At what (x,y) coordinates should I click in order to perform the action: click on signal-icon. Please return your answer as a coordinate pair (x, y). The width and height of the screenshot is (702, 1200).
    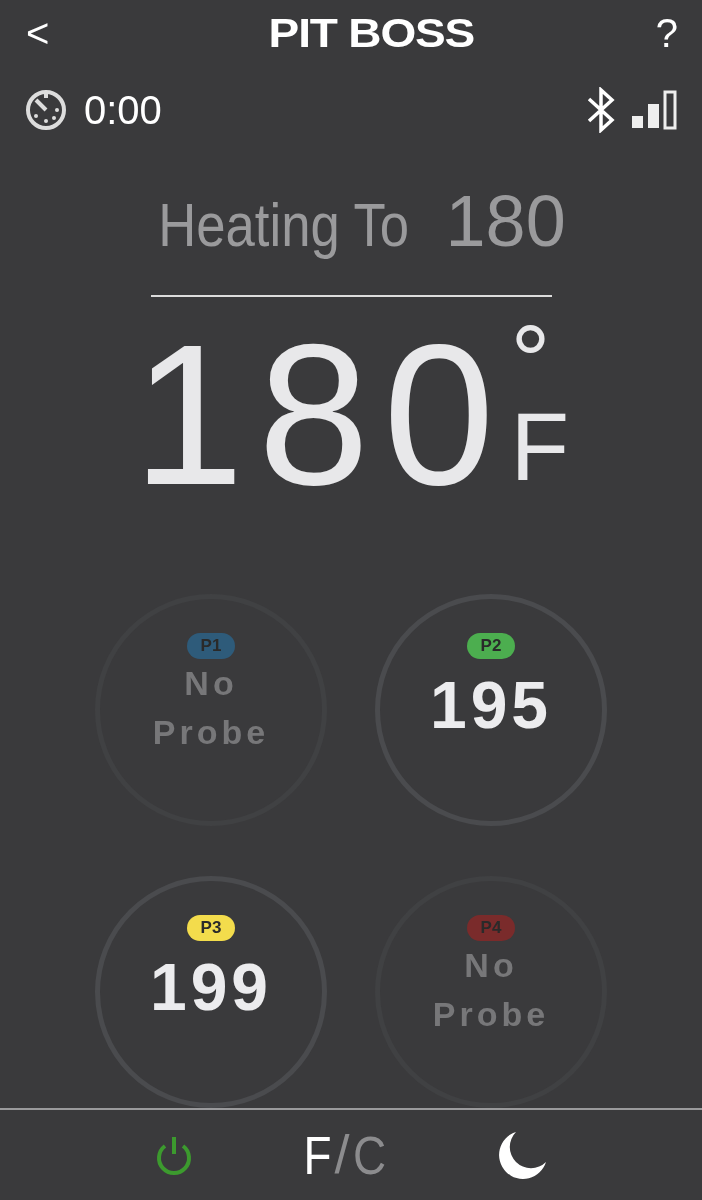
    Looking at the image, I should click on (655, 110).